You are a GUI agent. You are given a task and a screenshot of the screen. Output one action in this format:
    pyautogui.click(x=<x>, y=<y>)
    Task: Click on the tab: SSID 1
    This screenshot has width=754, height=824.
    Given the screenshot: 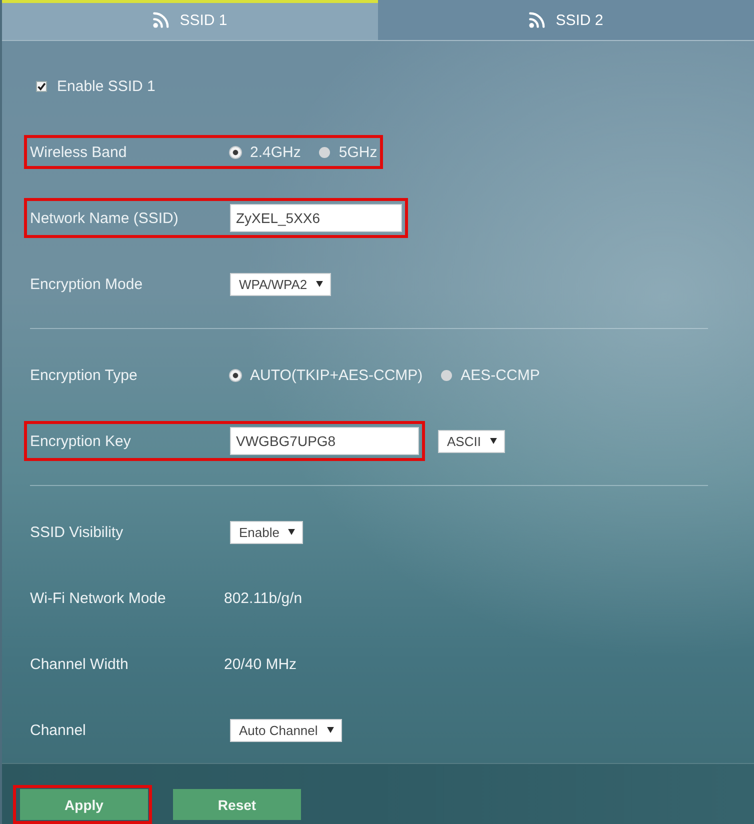 What is the action you would take?
    pyautogui.click(x=190, y=20)
    